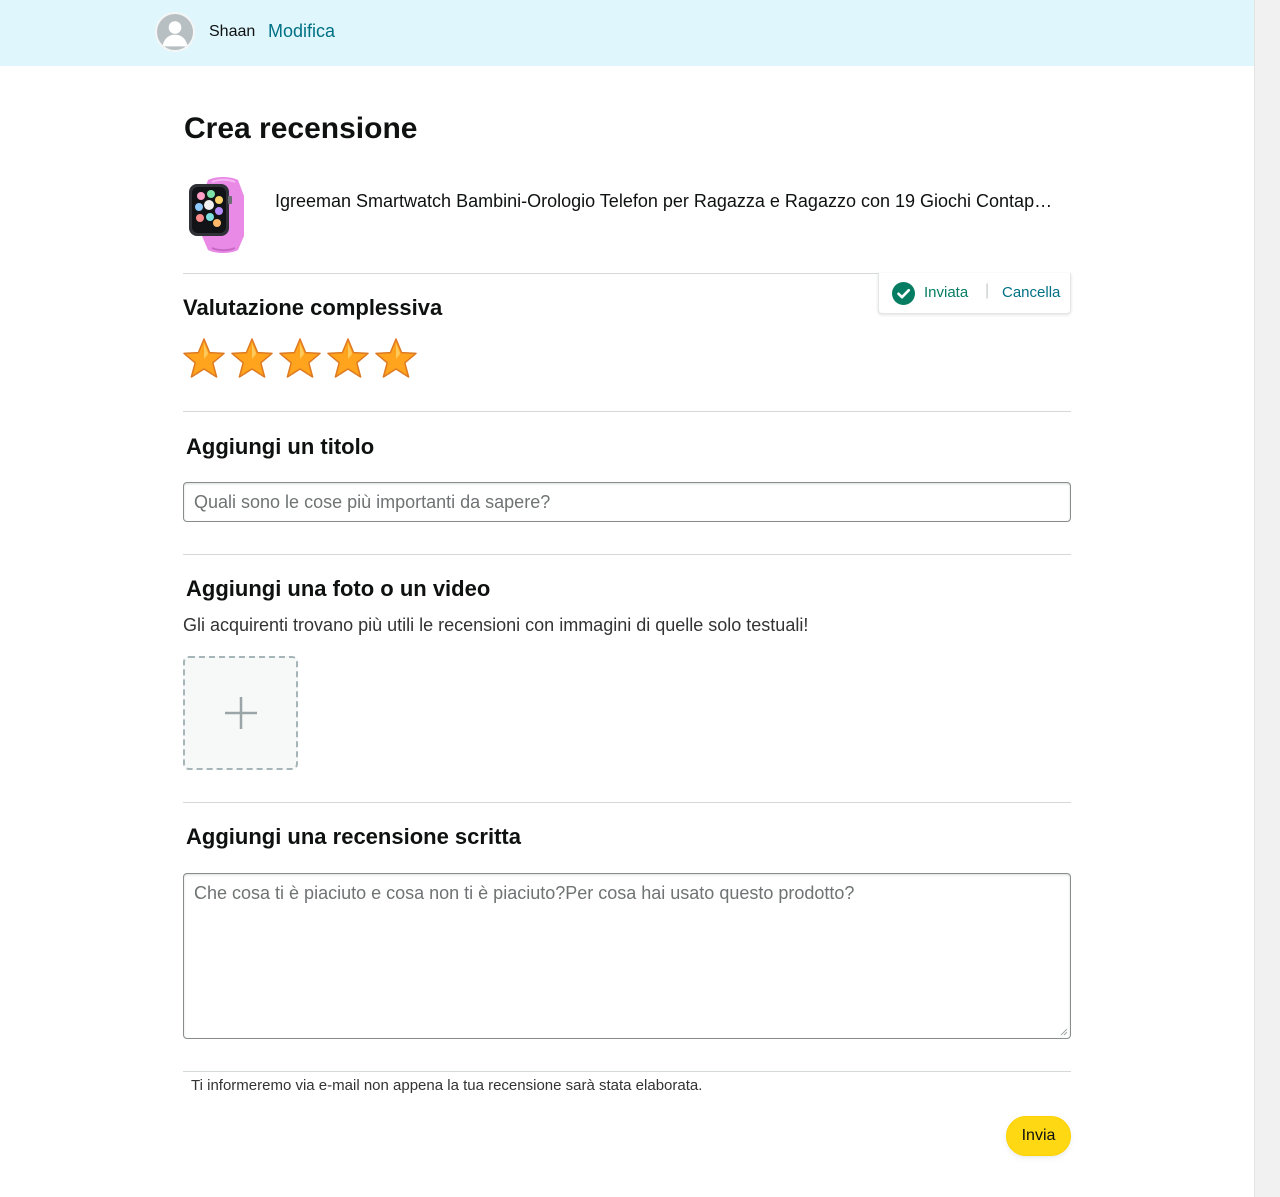 The width and height of the screenshot is (1280, 1197). I want to click on media-section-title: Aggiungi una foto o un video, so click(338, 588).